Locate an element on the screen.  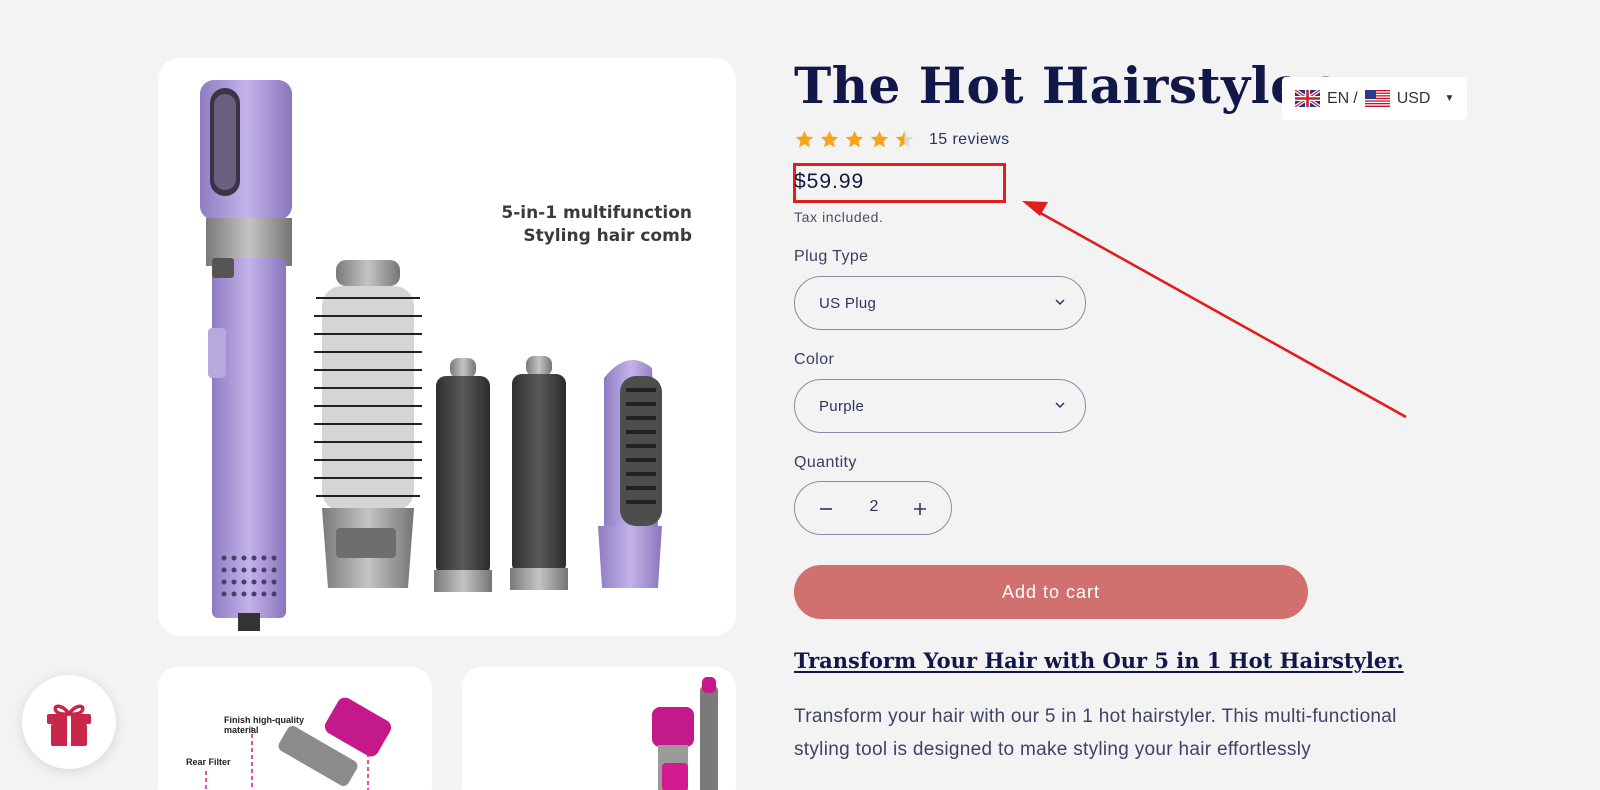
product-title: The Hot Hairstyler is located at coordinates (1062, 85).